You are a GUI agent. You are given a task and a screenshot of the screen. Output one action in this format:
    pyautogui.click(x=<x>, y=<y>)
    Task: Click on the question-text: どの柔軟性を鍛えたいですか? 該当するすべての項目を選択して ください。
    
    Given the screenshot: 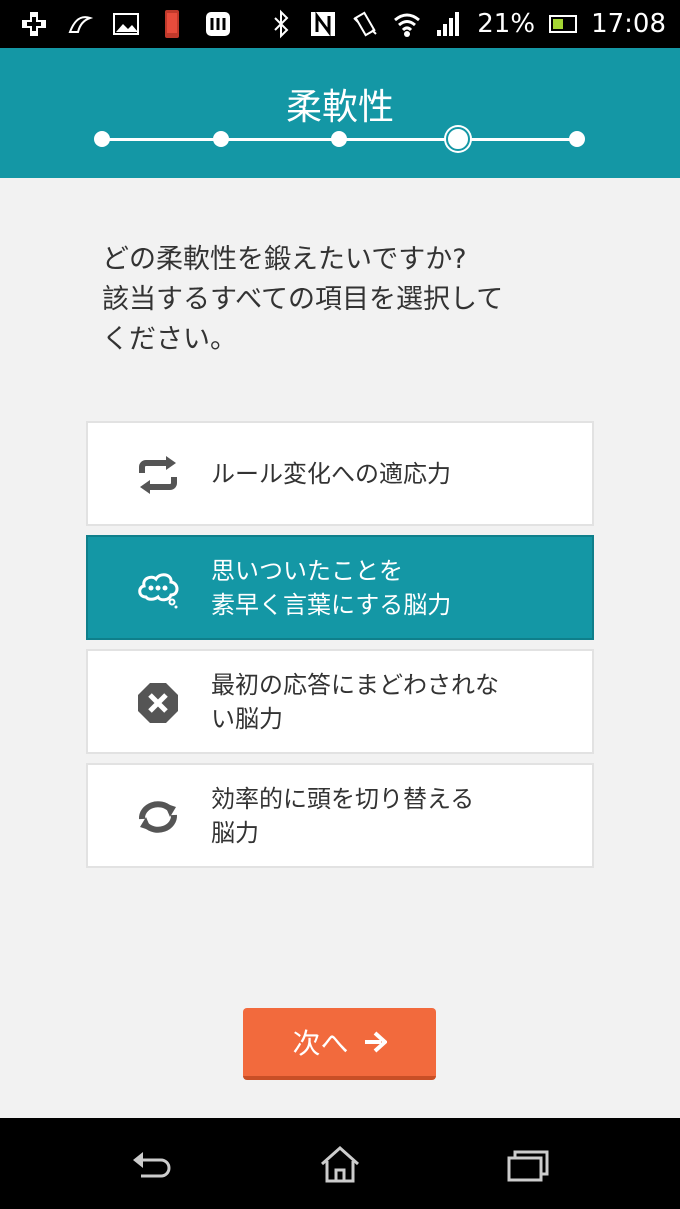 What is the action you would take?
    pyautogui.click(x=342, y=300)
    